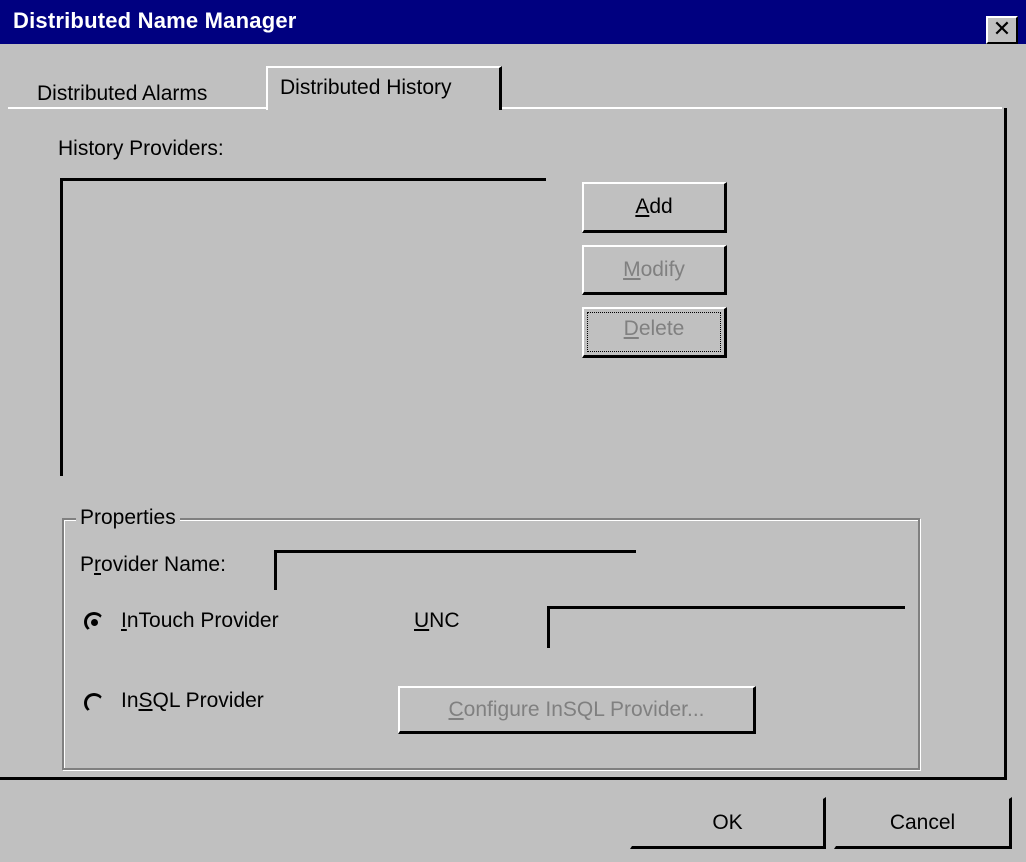 This screenshot has height=862, width=1026. I want to click on modify-button: Modify, so click(654, 270).